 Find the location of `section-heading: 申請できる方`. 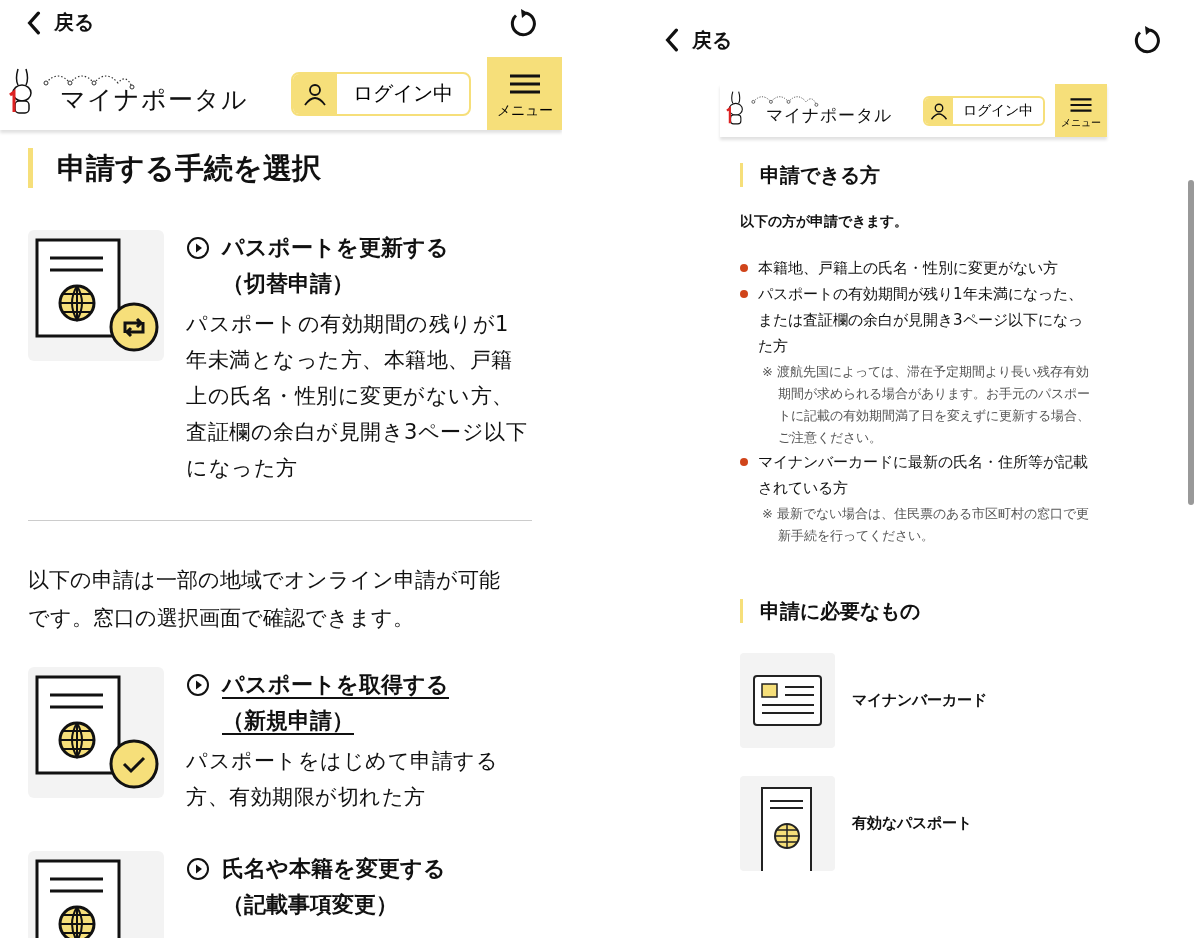

section-heading: 申請できる方 is located at coordinates (916, 175).